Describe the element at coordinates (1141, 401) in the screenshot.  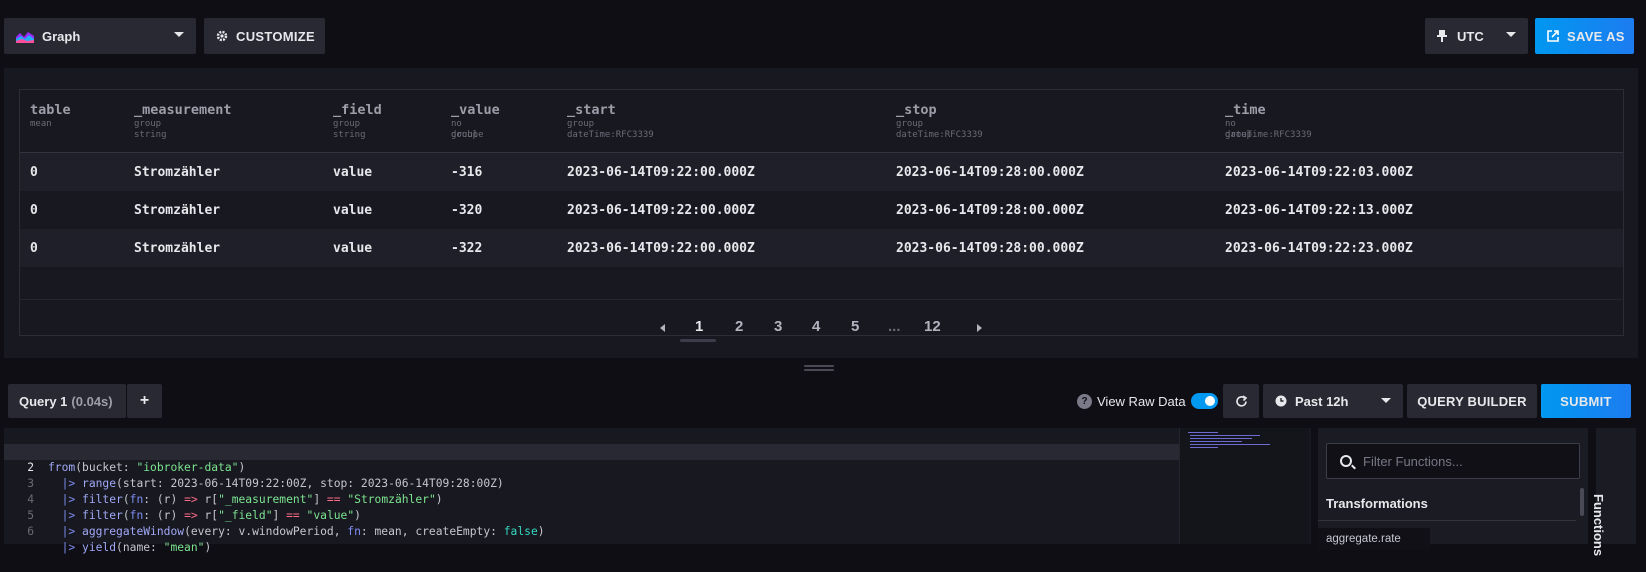
I see `view-raw-data-label: View Raw Data` at that location.